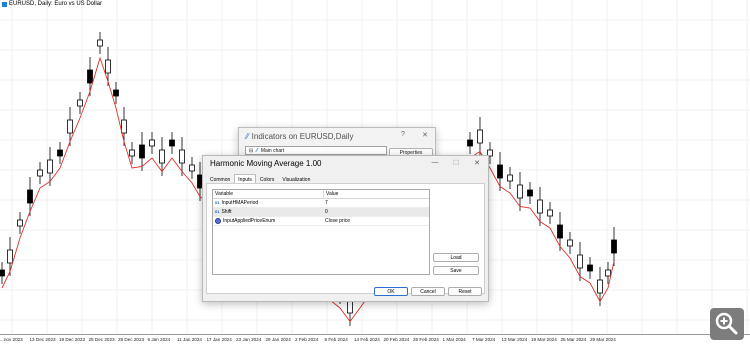 The width and height of the screenshot is (750, 348). What do you see at coordinates (218, 221) in the screenshot?
I see `enum-icon` at bounding box center [218, 221].